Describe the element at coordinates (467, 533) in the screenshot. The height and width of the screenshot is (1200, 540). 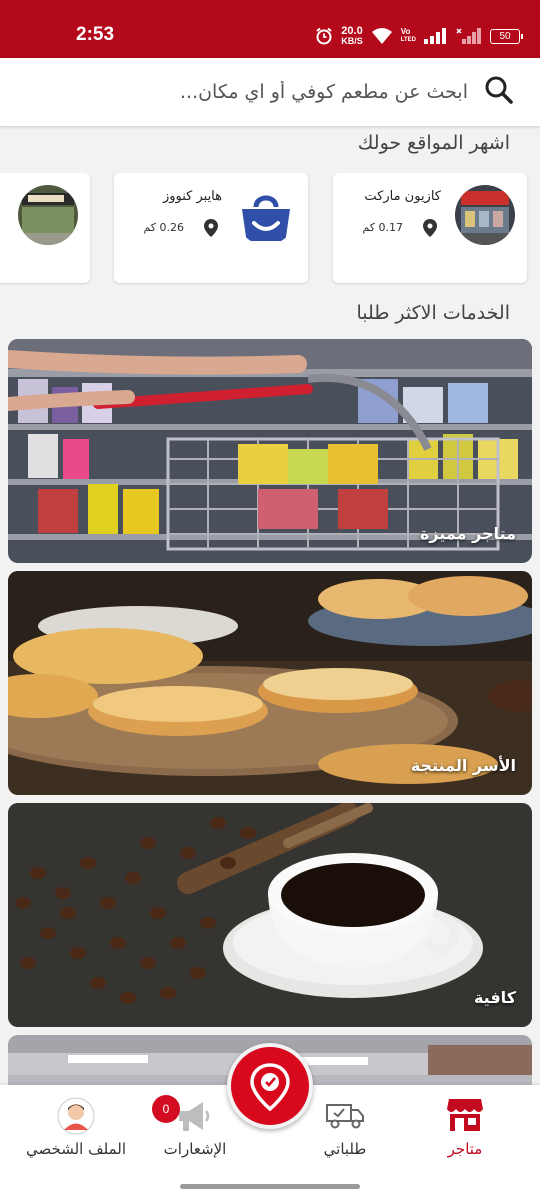
I see `service-label: متاجر مميزة` at that location.